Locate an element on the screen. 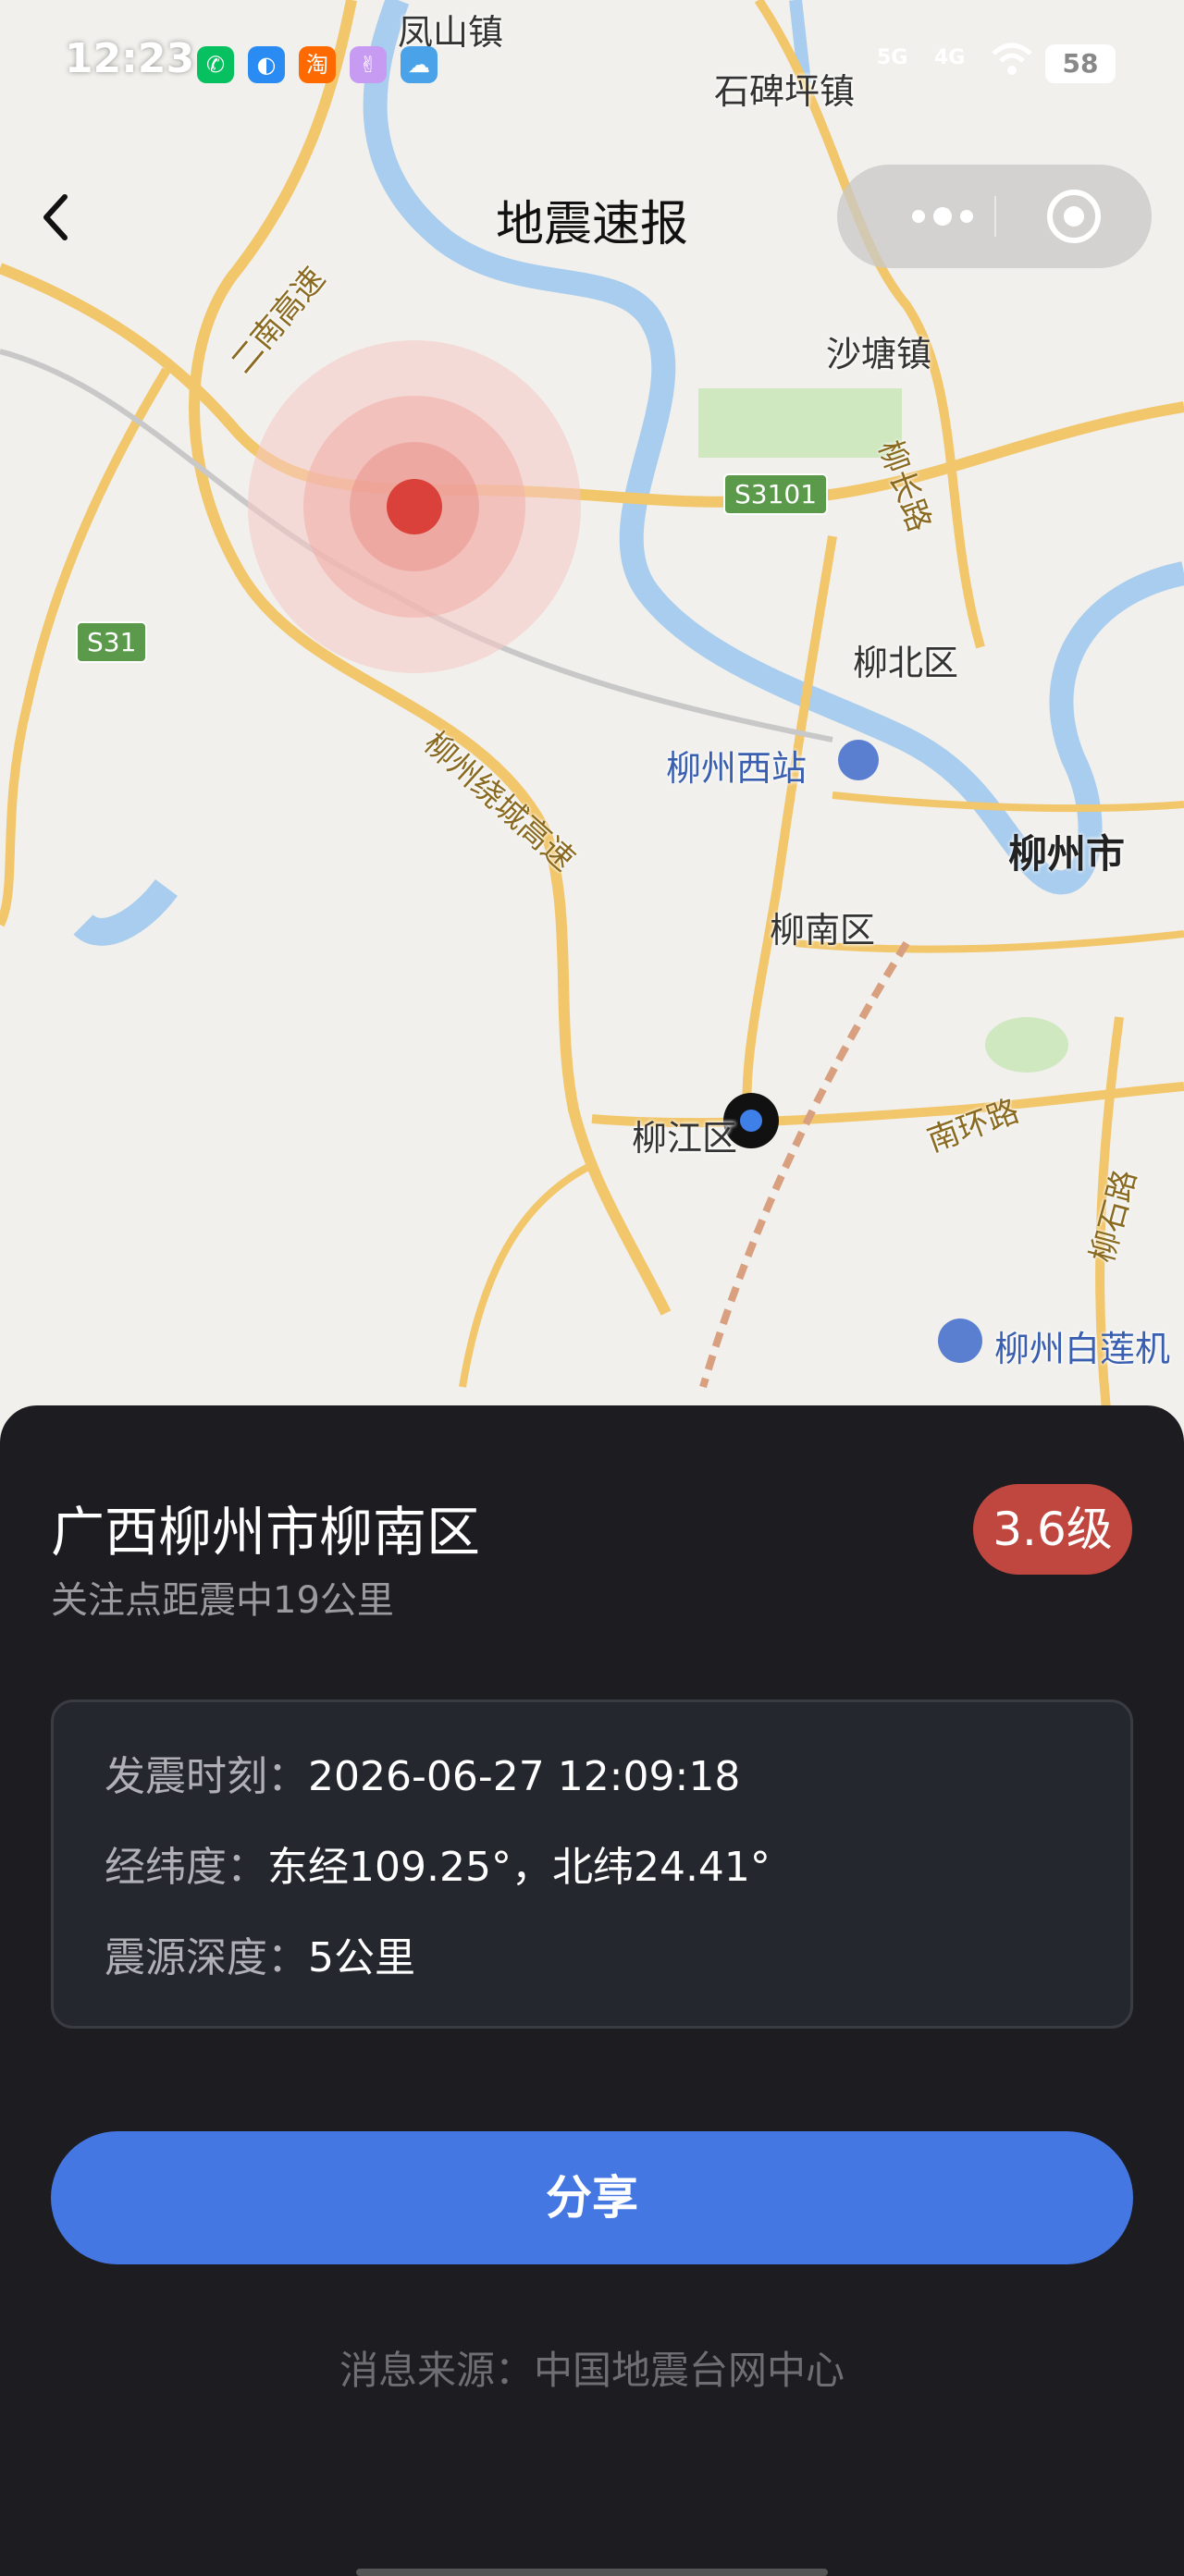 This screenshot has width=1184, height=2576. quake-location: 广西柳州市柳南区 is located at coordinates (266, 1532).